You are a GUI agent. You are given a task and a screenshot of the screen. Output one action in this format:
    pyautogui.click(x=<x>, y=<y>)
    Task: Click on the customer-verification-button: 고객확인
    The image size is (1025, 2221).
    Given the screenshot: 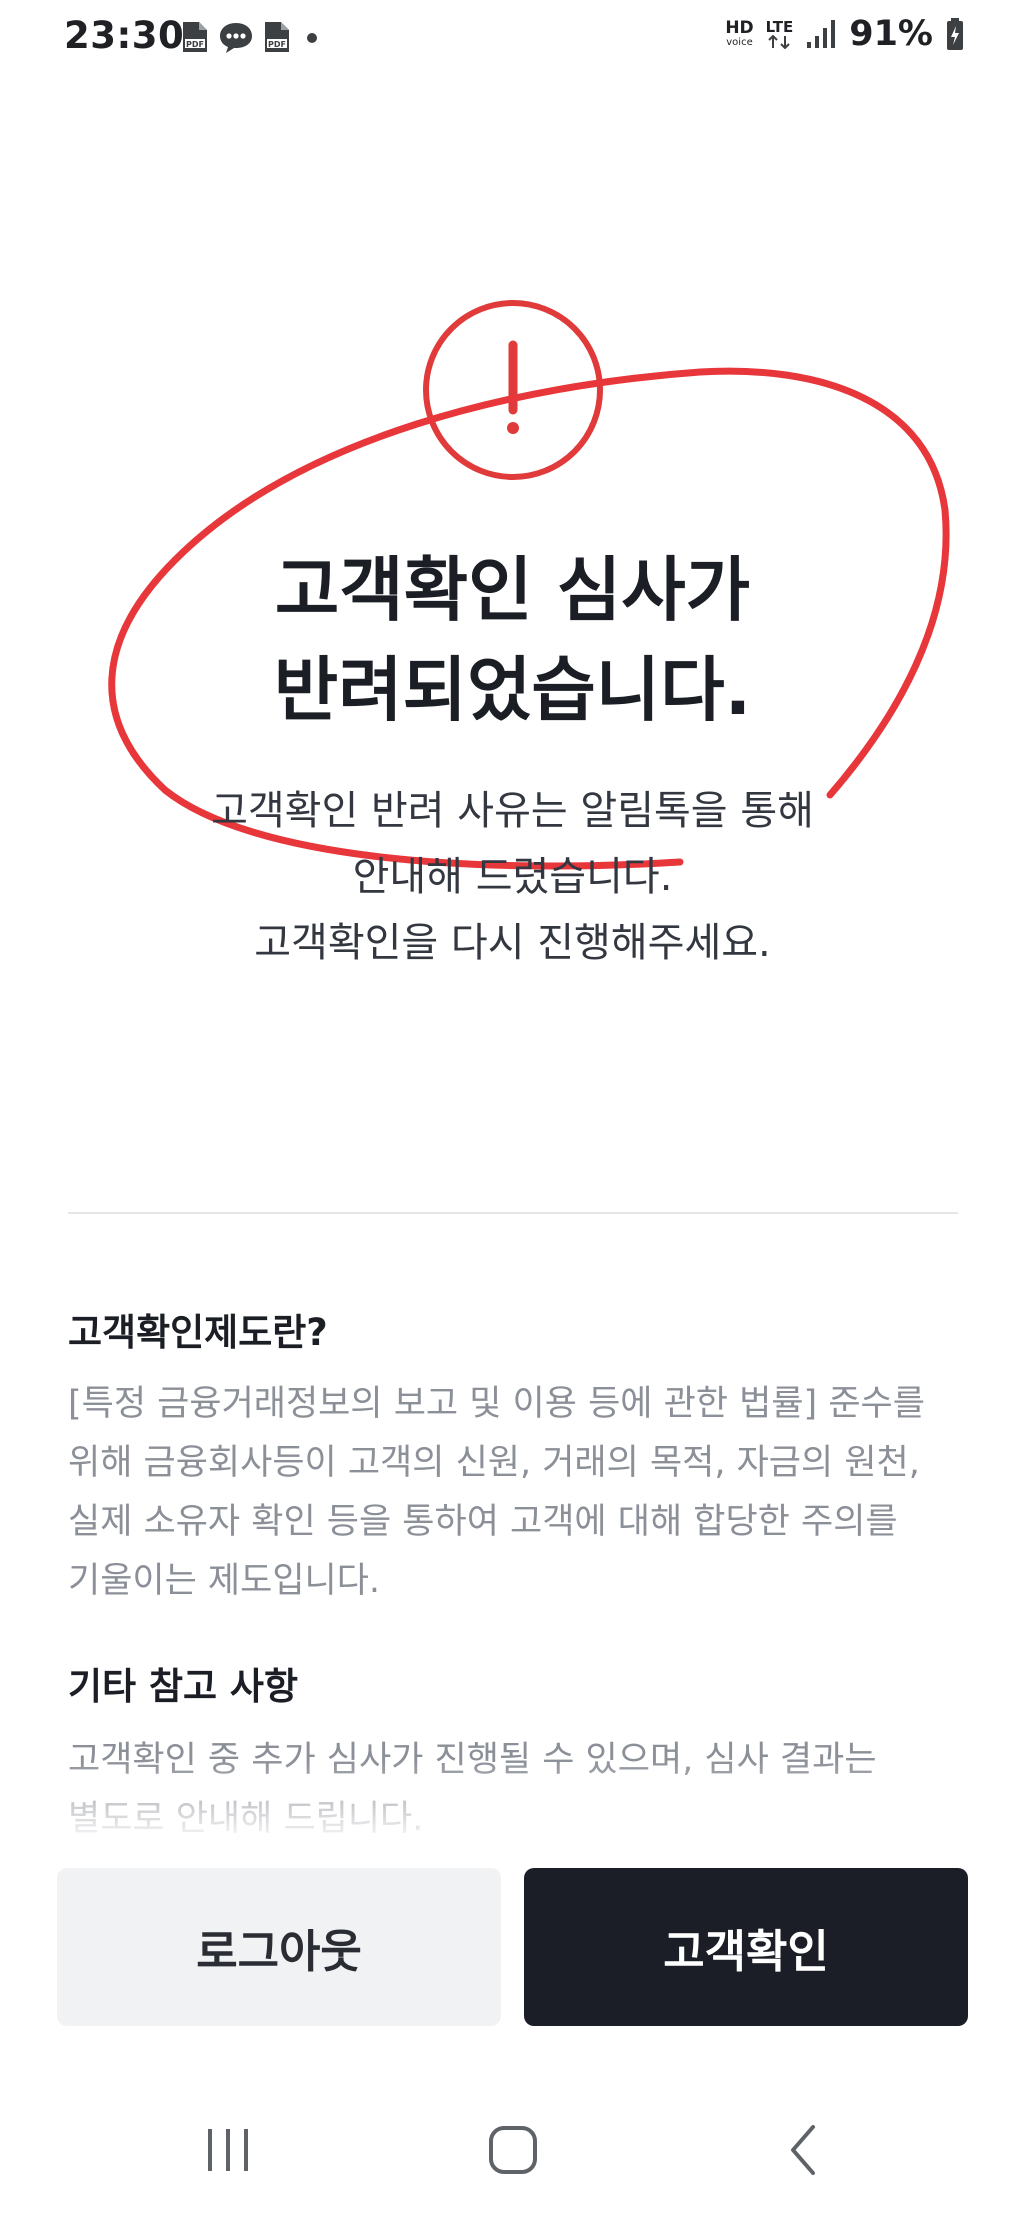 What is the action you would take?
    pyautogui.click(x=746, y=1947)
    